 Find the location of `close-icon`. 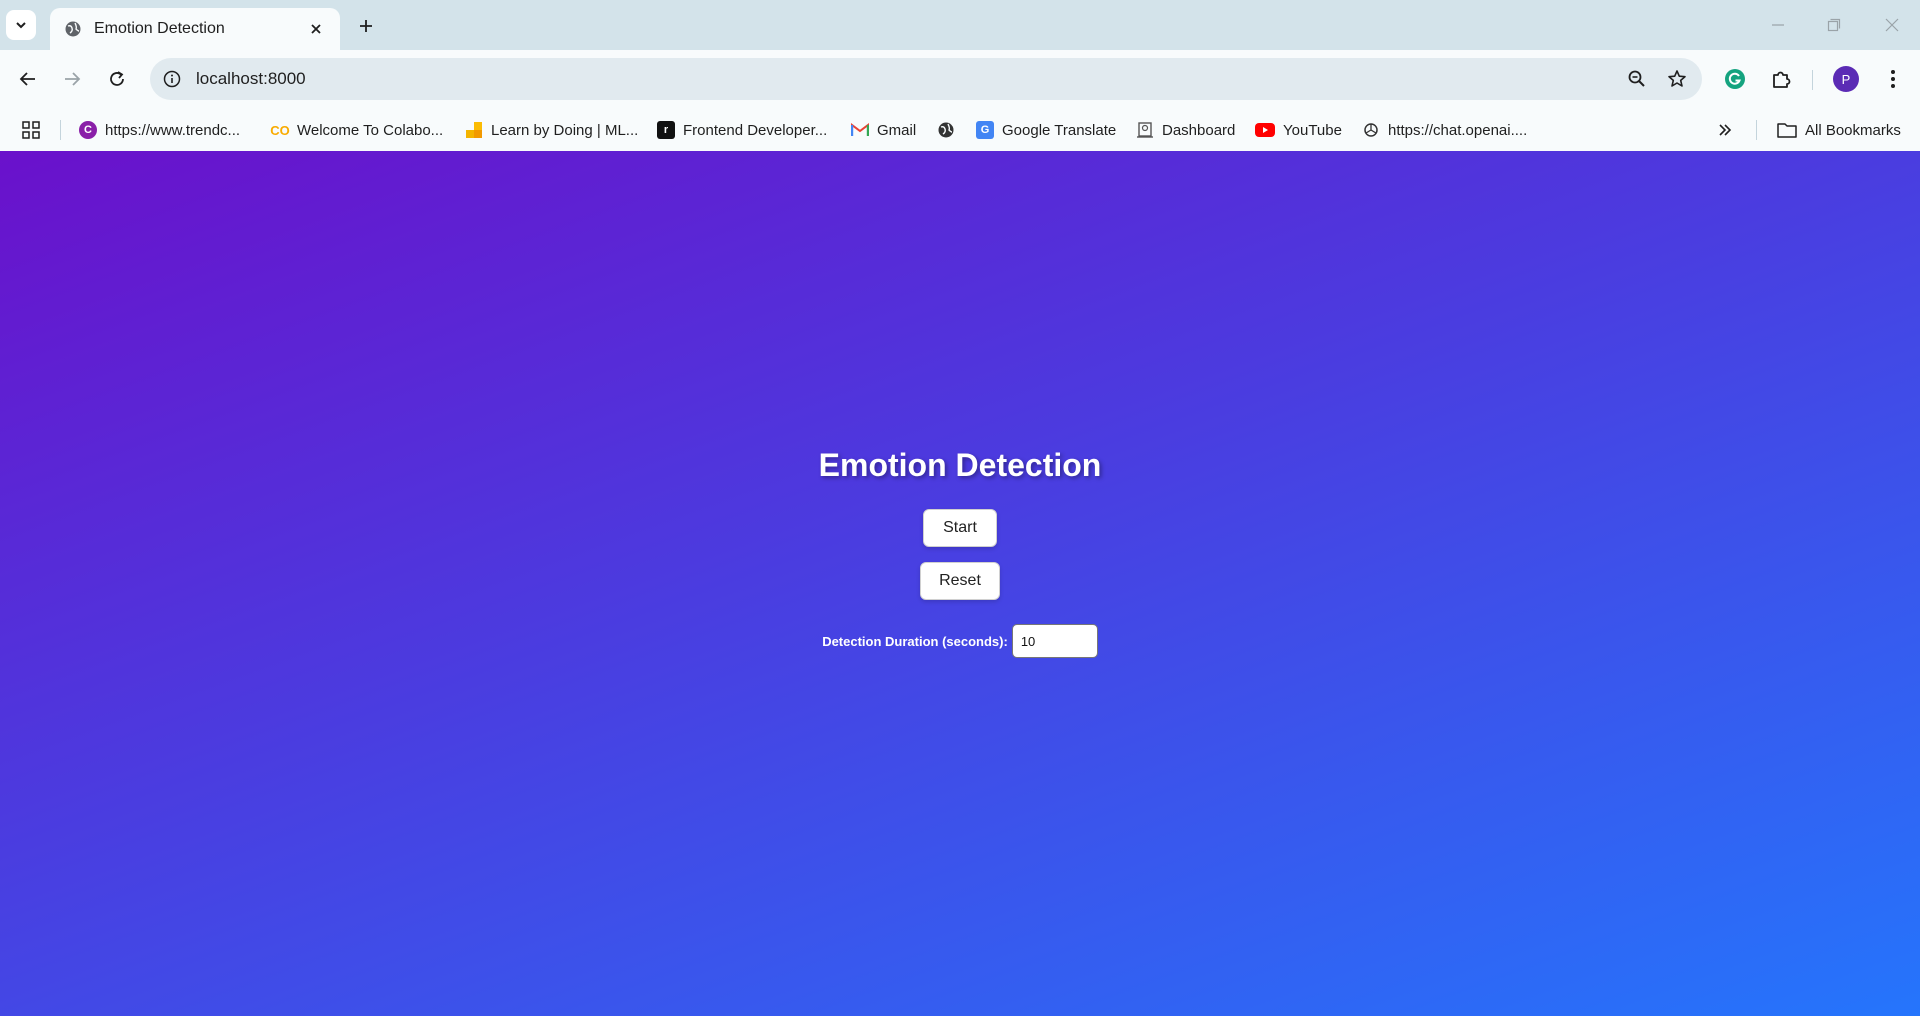

close-icon is located at coordinates (1892, 25).